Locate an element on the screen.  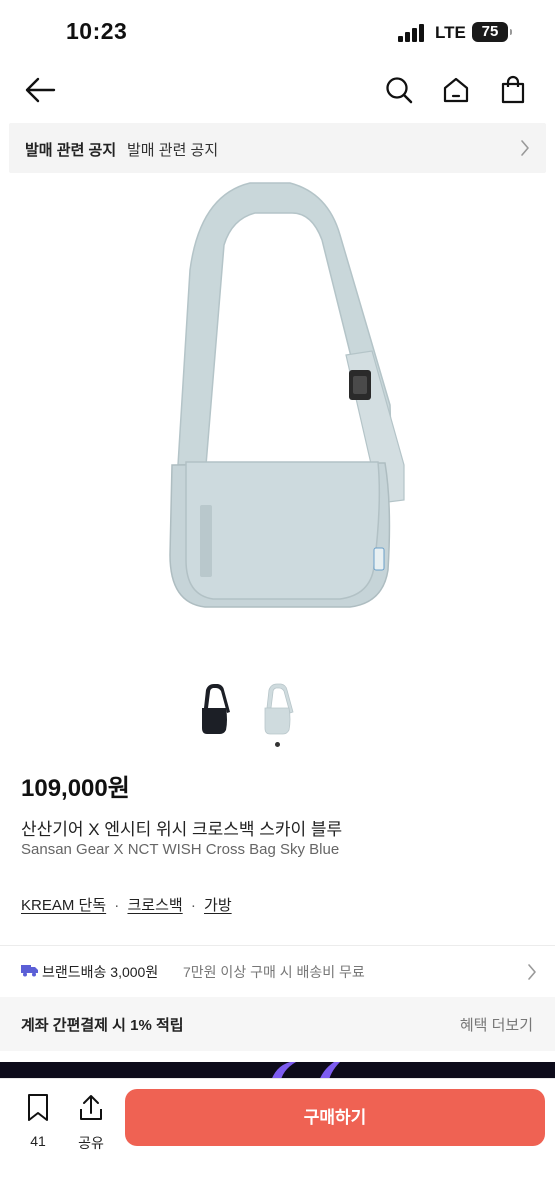
notice-banner: 발매 관련 공지 발매 관련 공지 is located at coordinates (277, 148).